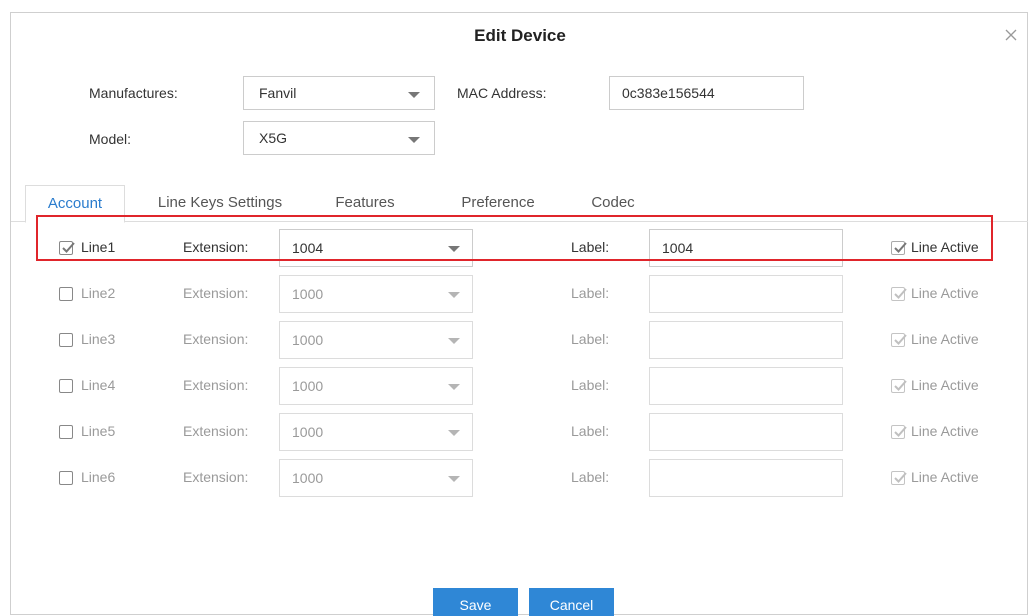  Describe the element at coordinates (376, 248) in the screenshot. I see `extension-select: 1004` at that location.